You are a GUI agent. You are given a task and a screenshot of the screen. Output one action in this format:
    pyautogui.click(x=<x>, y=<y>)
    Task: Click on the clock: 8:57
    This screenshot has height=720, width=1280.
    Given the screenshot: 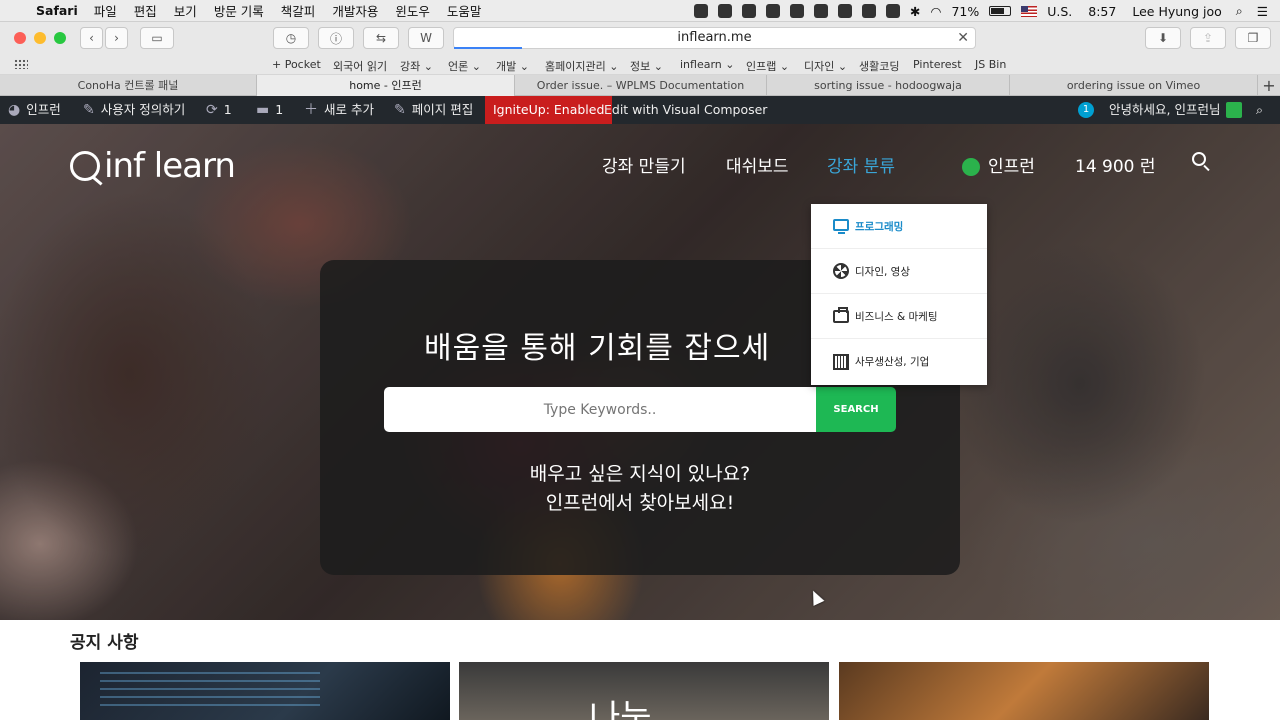 What is the action you would take?
    pyautogui.click(x=1102, y=11)
    